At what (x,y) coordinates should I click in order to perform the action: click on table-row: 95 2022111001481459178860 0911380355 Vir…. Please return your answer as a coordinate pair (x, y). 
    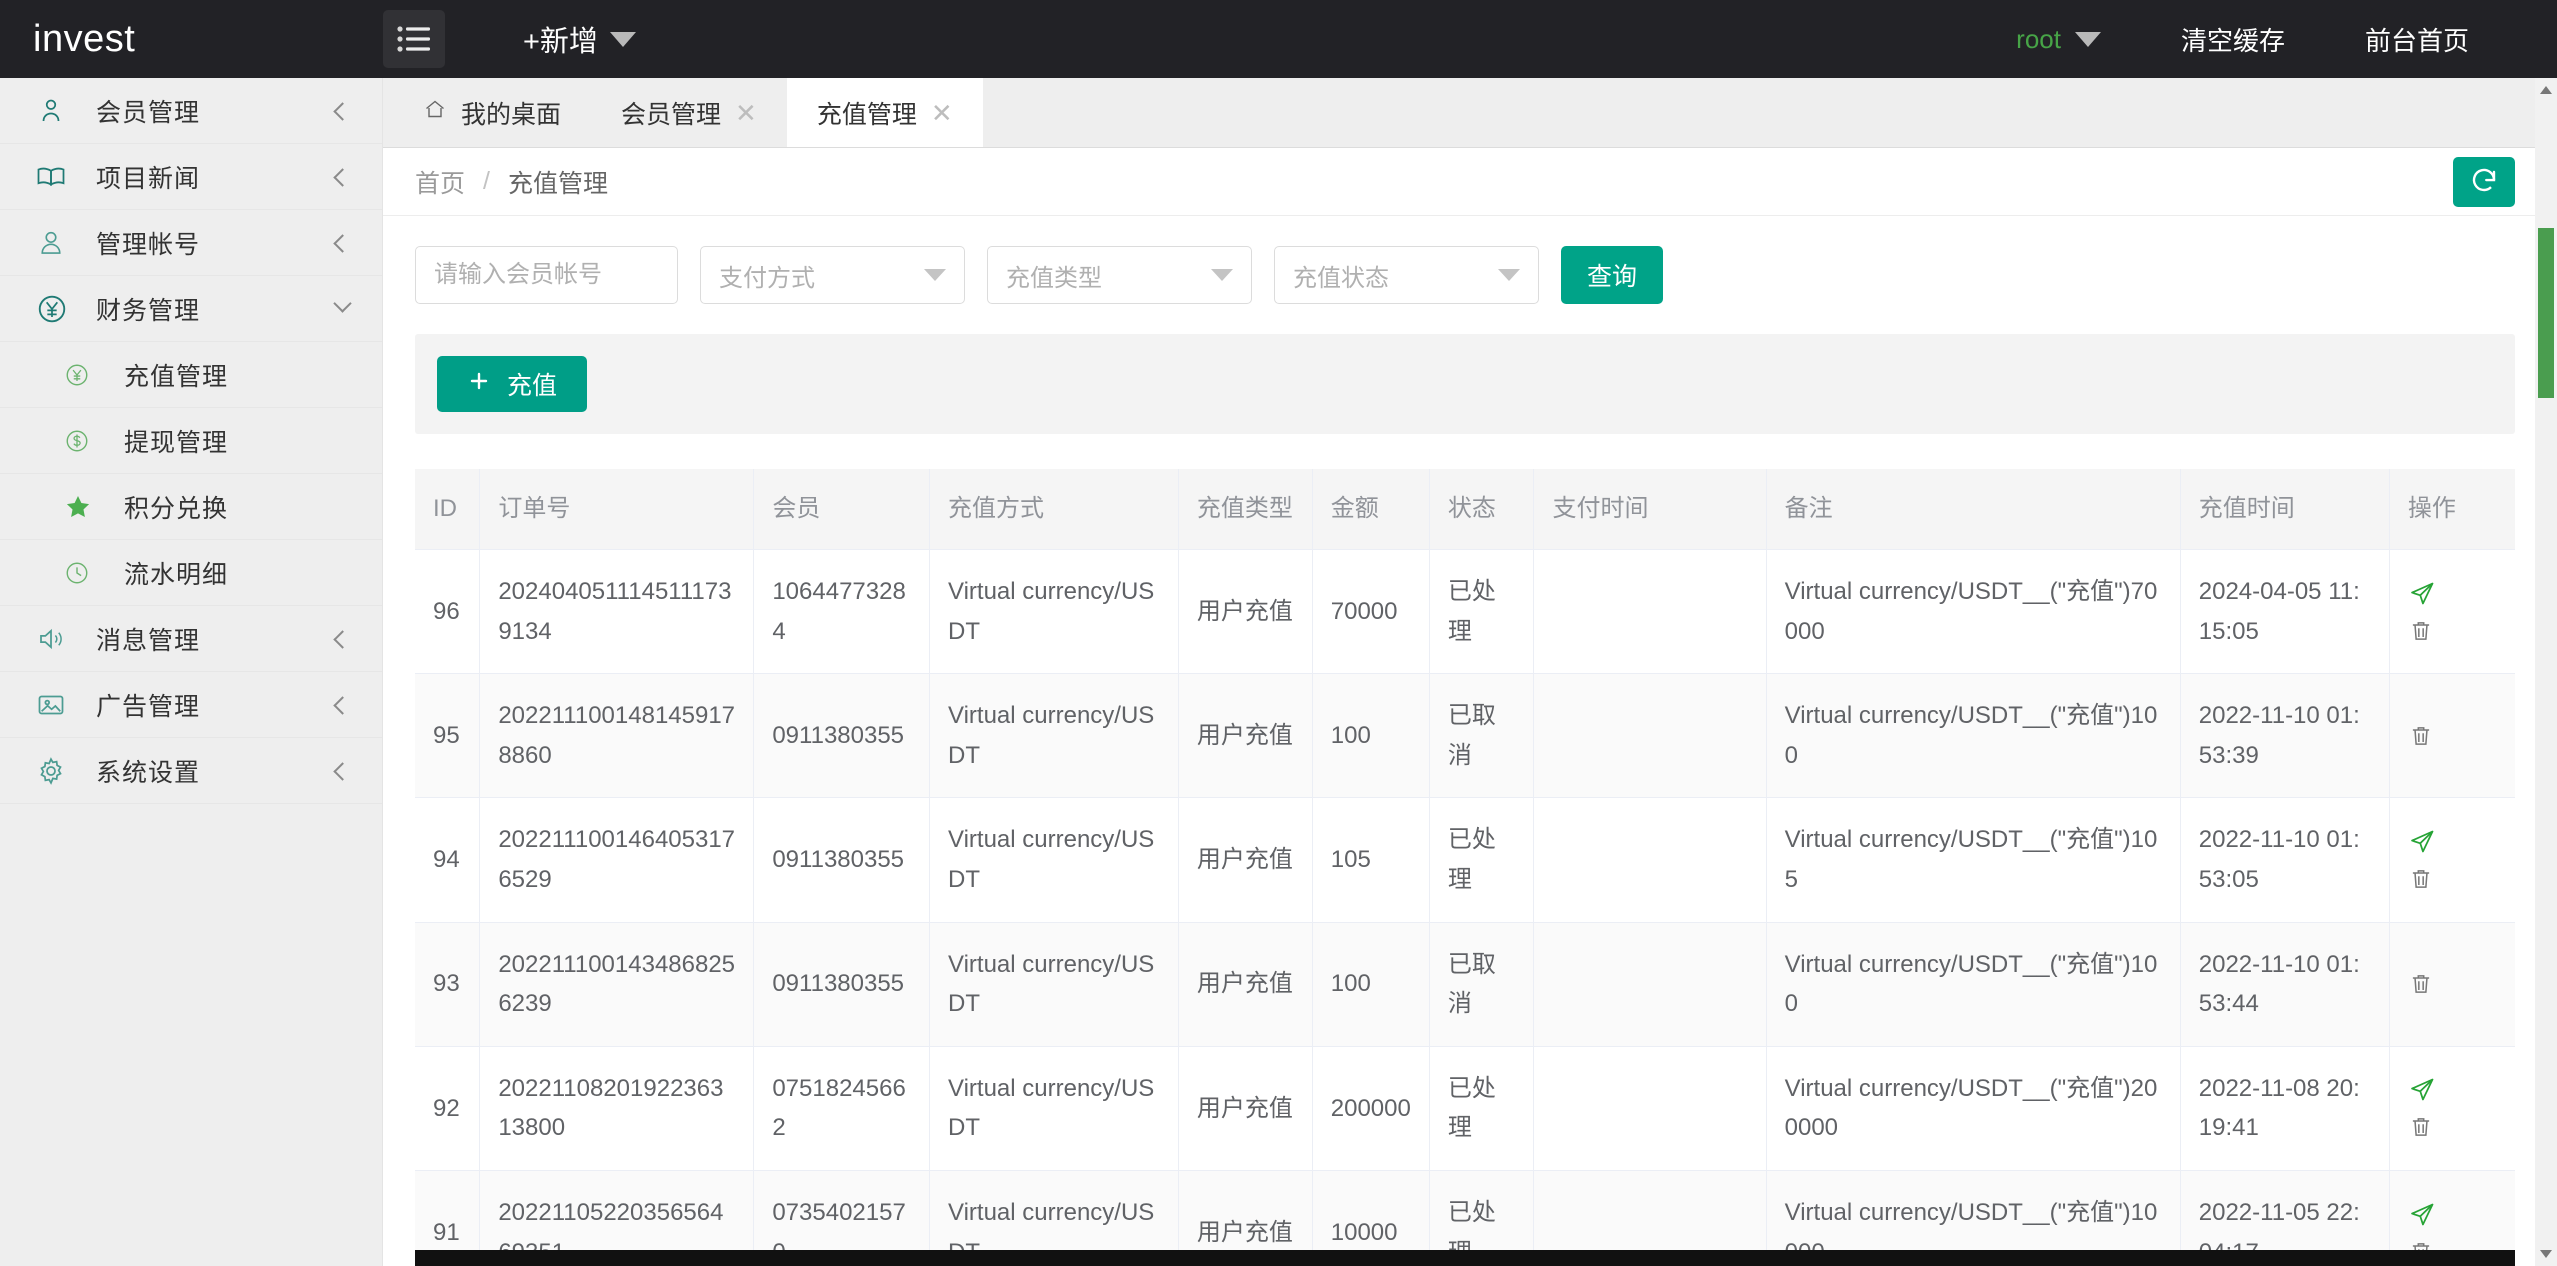
    Looking at the image, I should click on (1465, 736).